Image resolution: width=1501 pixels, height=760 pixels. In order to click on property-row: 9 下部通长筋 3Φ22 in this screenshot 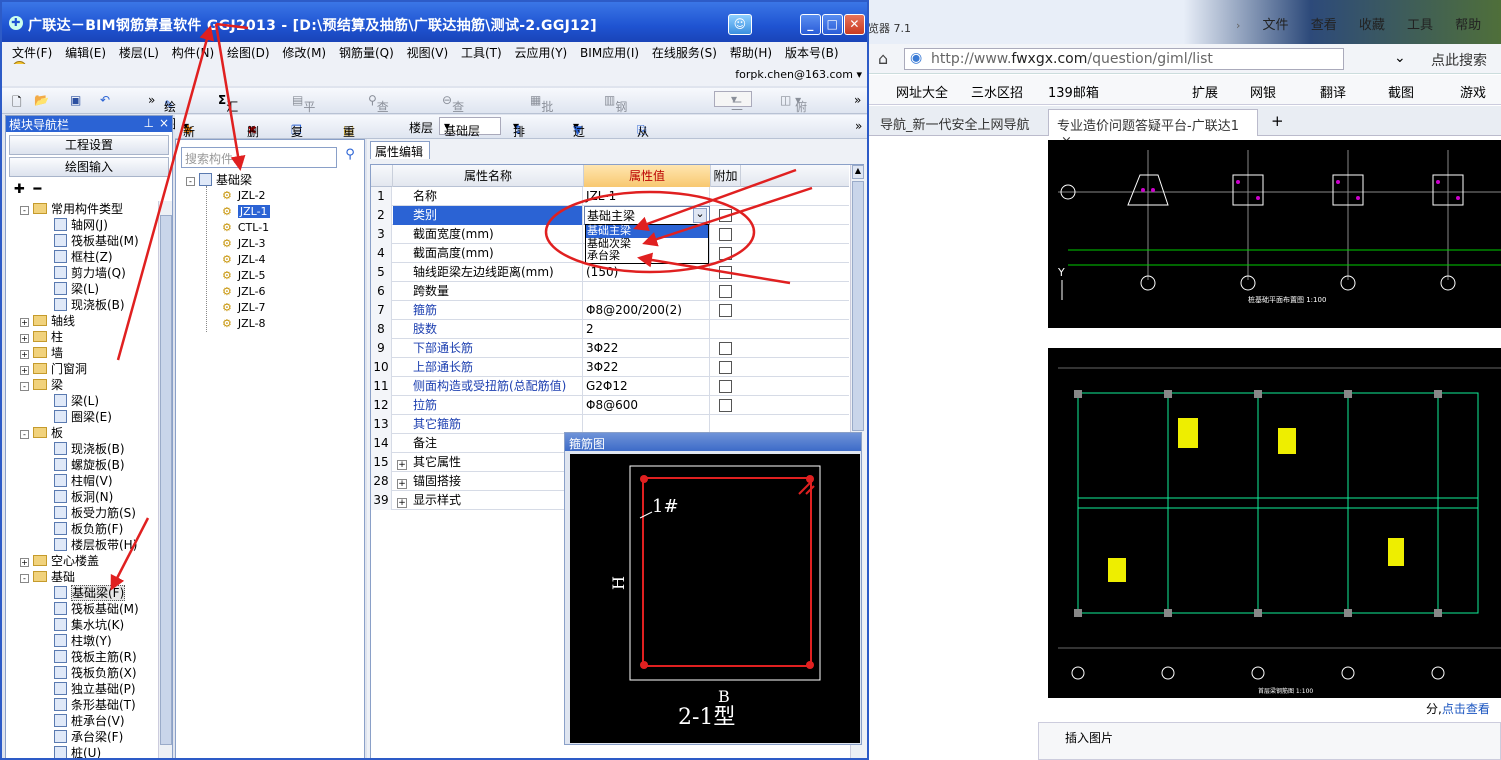, I will do `click(610, 348)`.